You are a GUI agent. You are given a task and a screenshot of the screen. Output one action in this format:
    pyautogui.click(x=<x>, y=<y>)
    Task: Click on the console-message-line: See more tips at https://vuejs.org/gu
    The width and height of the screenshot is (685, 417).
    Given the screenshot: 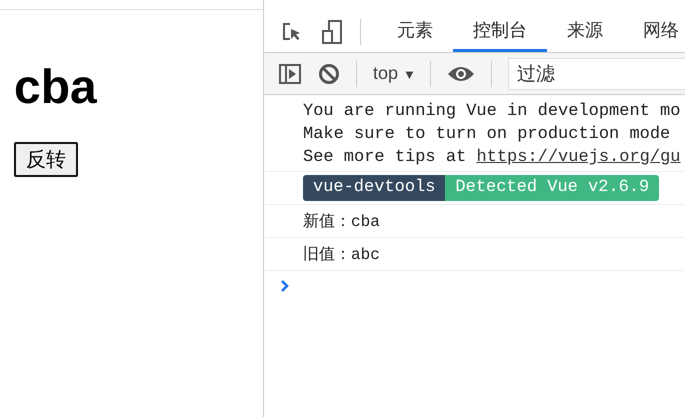 What is the action you would take?
    pyautogui.click(x=492, y=158)
    